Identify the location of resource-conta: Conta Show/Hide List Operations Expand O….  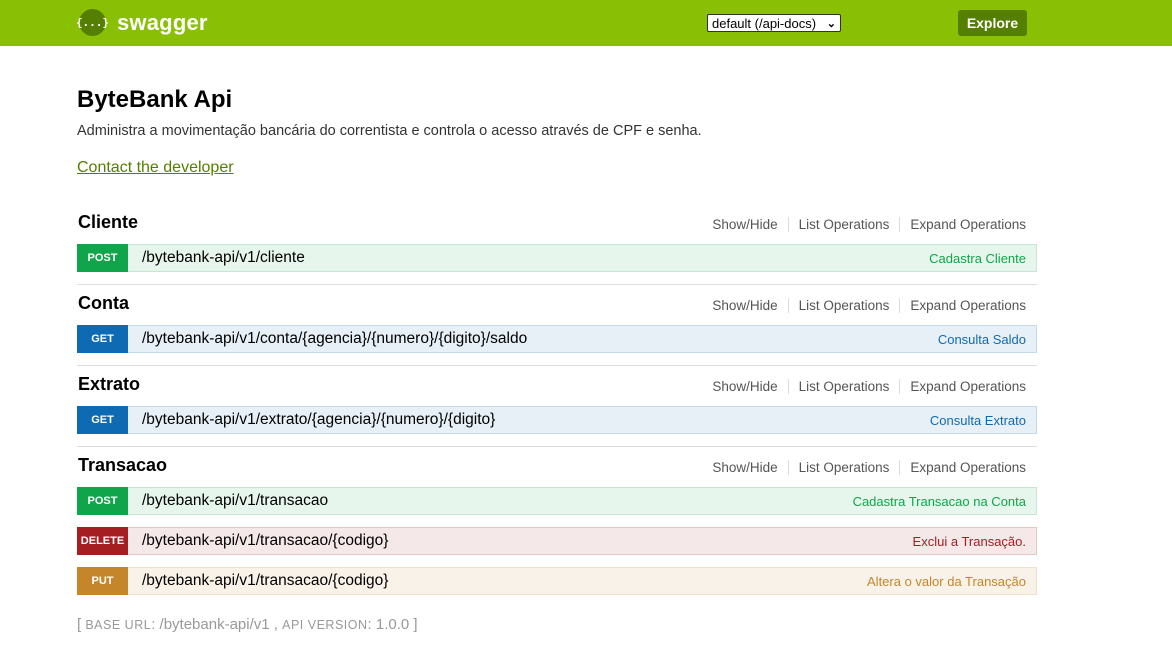
(557, 322).